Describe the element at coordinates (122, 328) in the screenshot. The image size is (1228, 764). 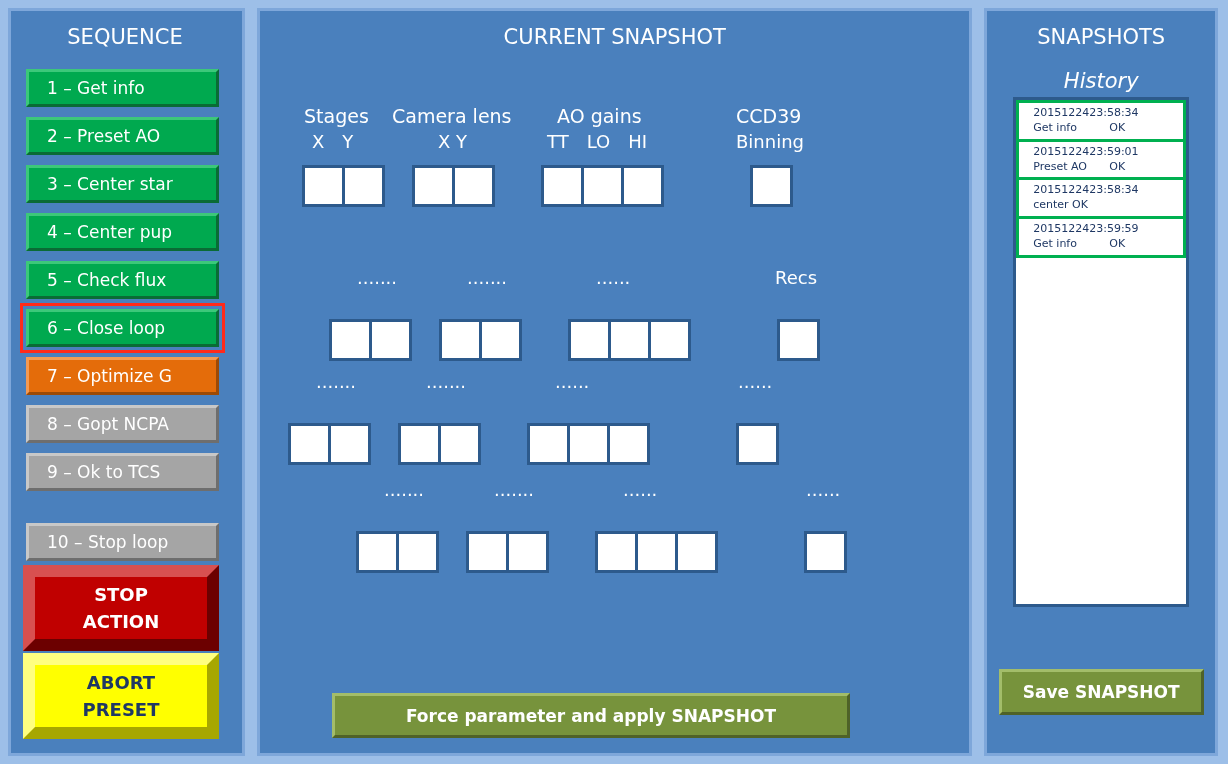
I see `step-button: 6 – Close loop` at that location.